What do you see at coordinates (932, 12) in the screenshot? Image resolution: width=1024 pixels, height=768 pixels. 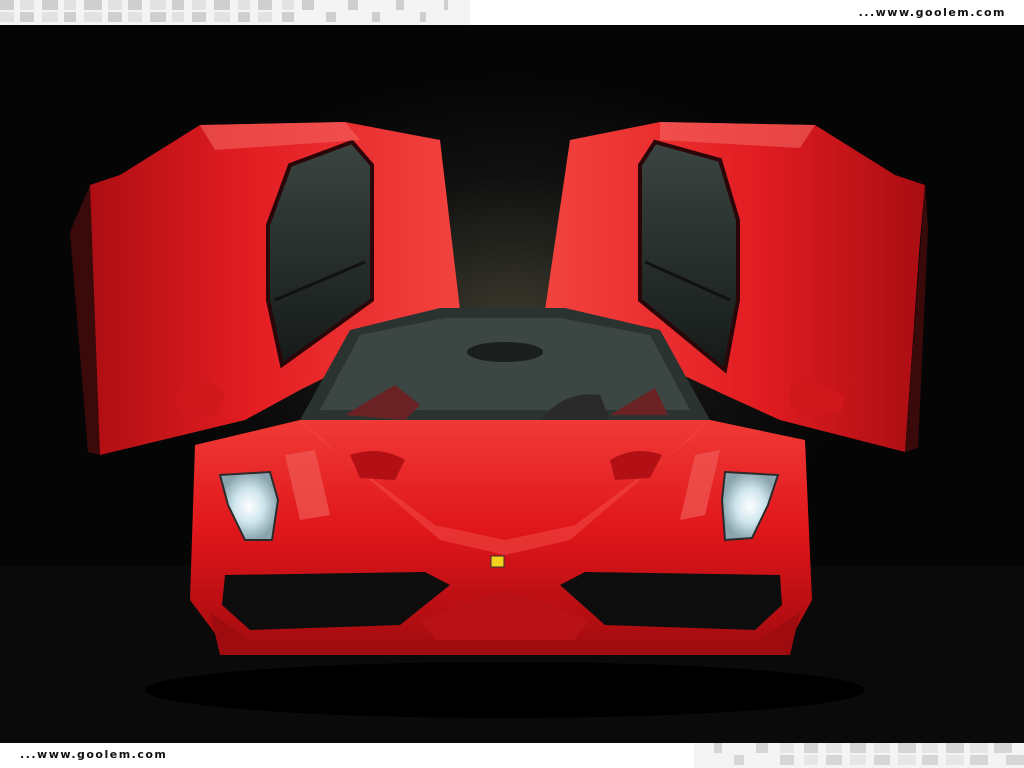 I see `site-watermark-top: ...www.goolem.com` at bounding box center [932, 12].